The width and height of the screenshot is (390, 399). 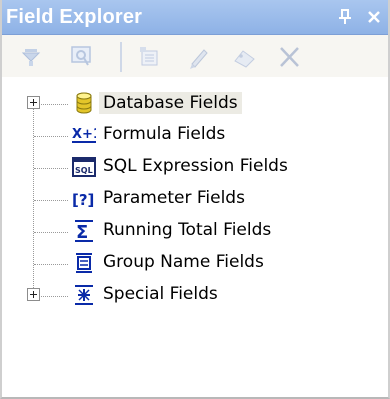 I want to click on formula-icon: X+1, so click(x=87, y=135).